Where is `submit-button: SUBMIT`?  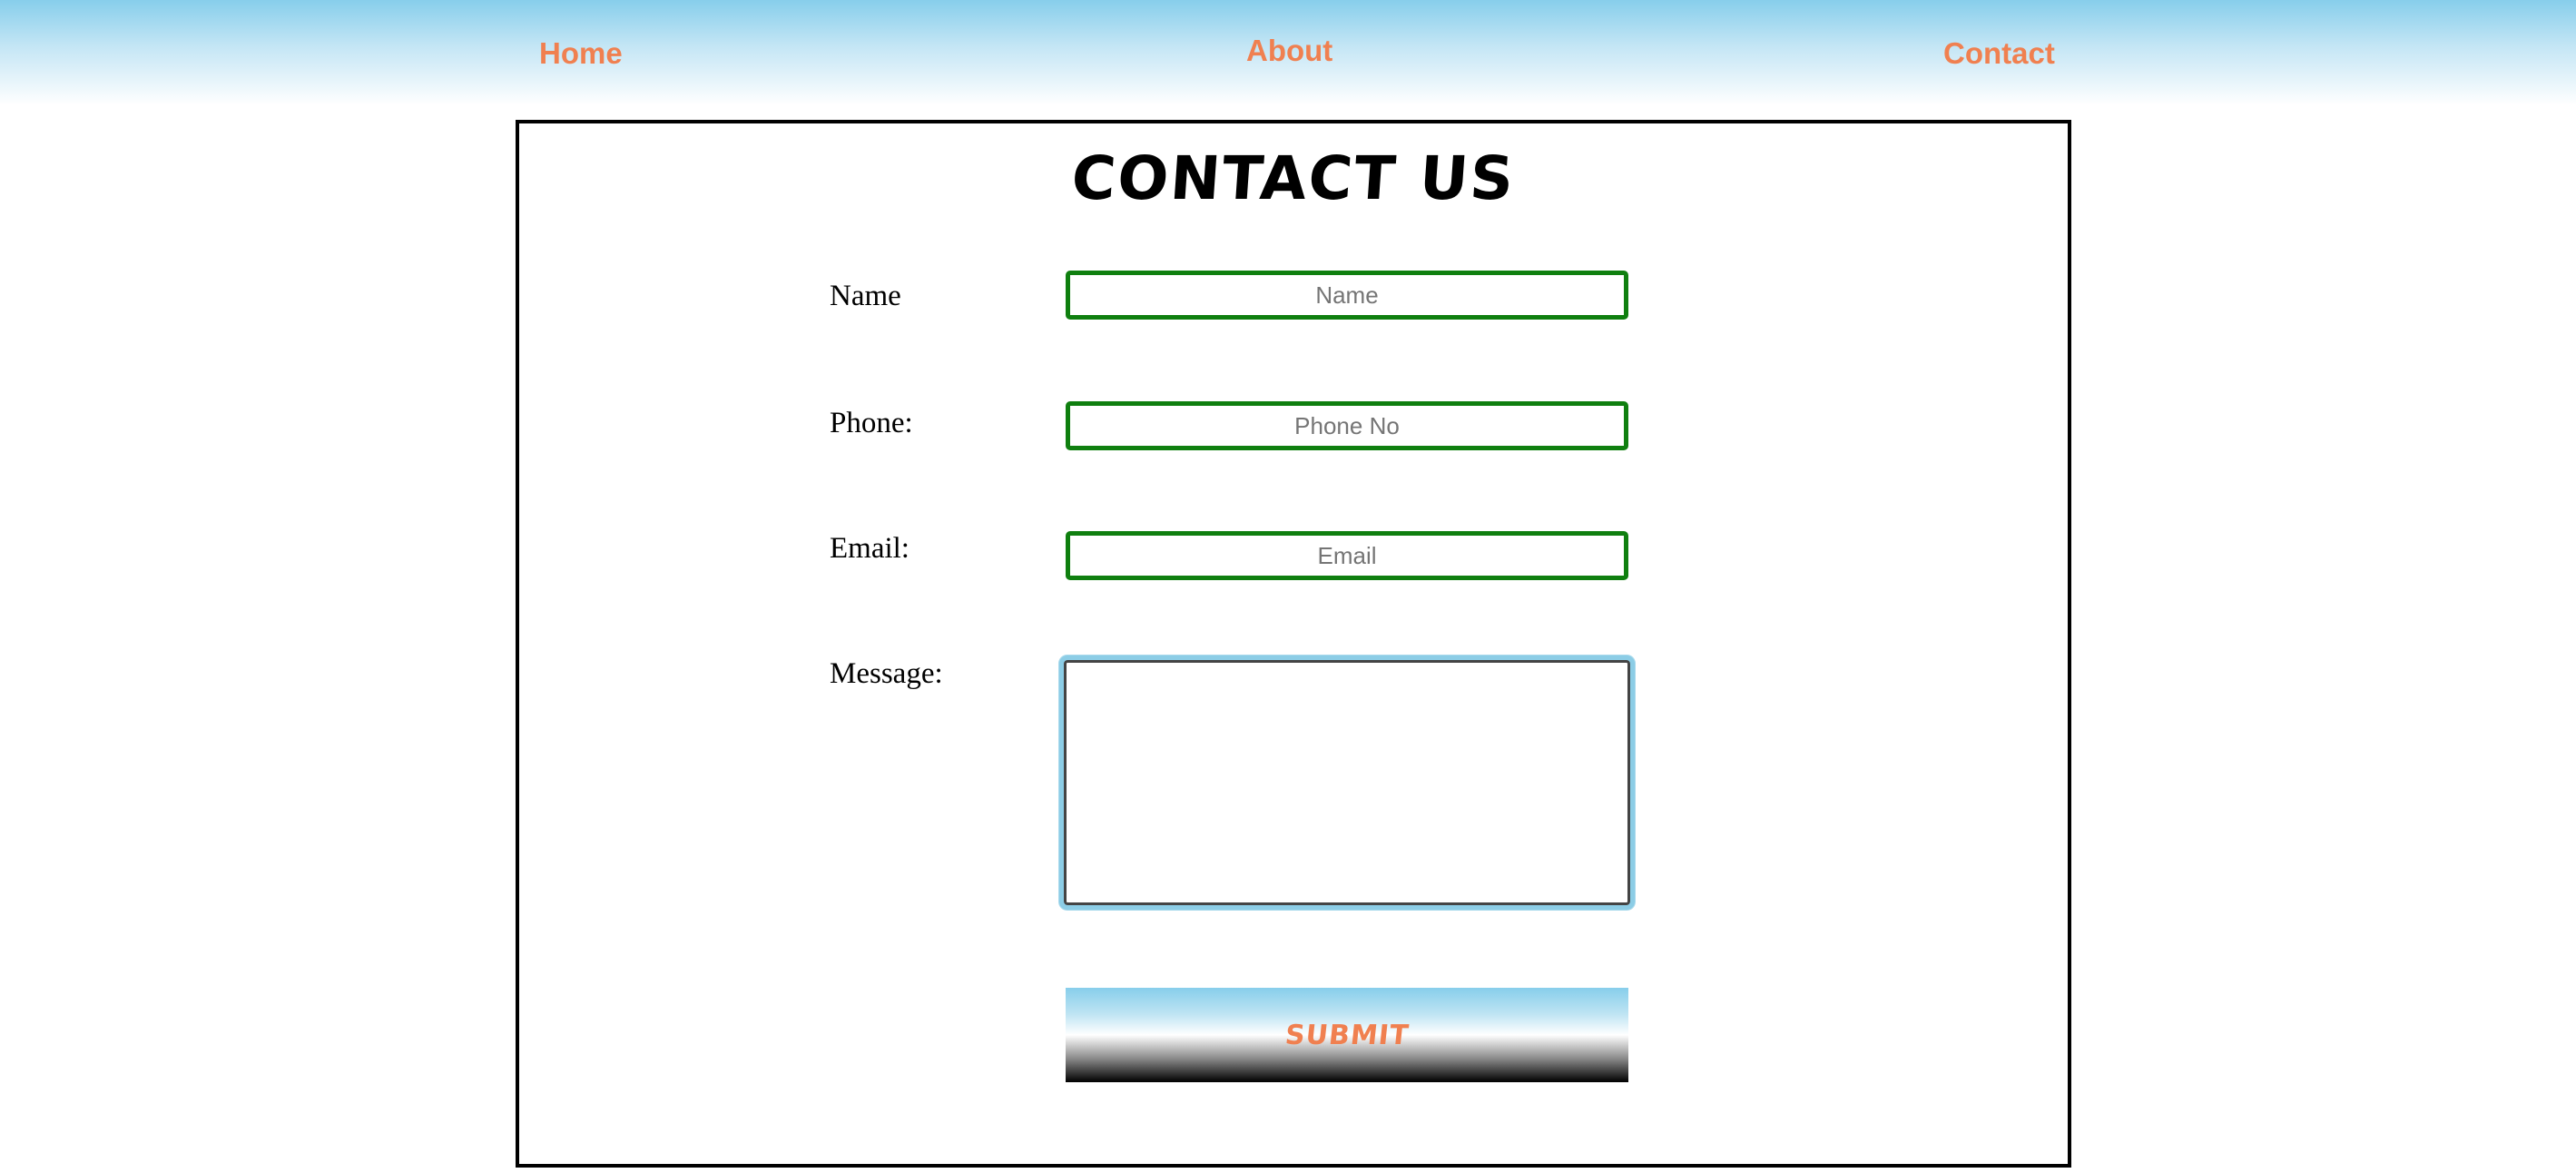
submit-button: SUBMIT is located at coordinates (1347, 1035).